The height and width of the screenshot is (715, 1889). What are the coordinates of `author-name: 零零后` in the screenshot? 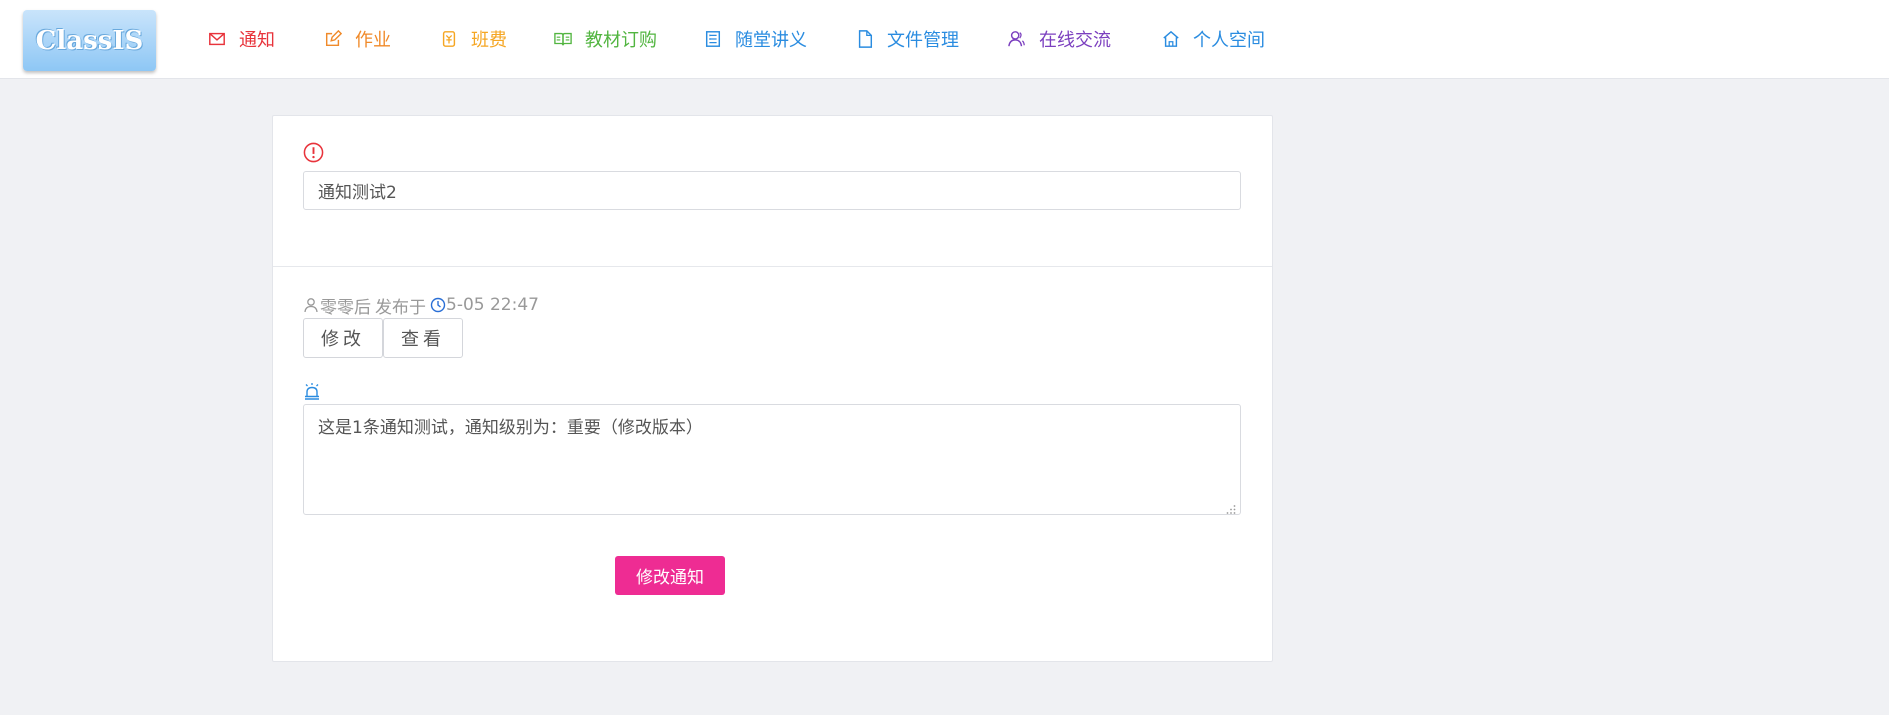 It's located at (345, 307).